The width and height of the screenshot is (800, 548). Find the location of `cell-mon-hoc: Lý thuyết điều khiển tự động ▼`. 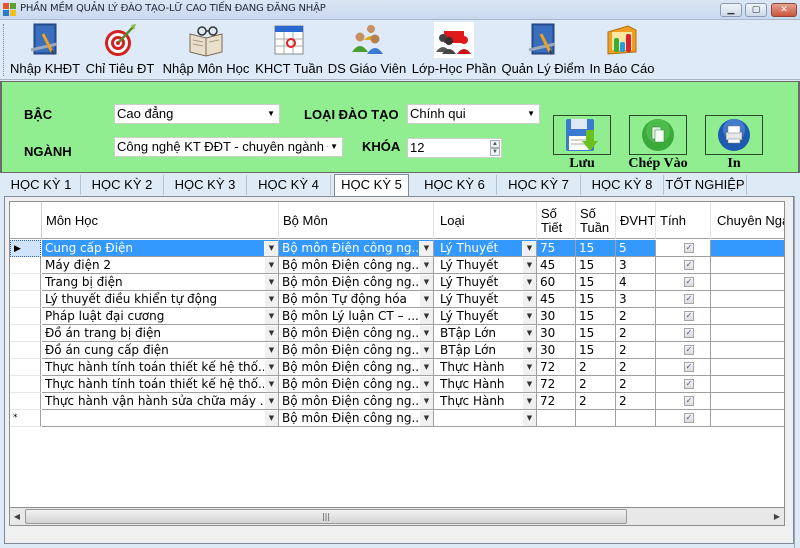

cell-mon-hoc: Lý thuyết điều khiển tự động ▼ is located at coordinates (160, 299).